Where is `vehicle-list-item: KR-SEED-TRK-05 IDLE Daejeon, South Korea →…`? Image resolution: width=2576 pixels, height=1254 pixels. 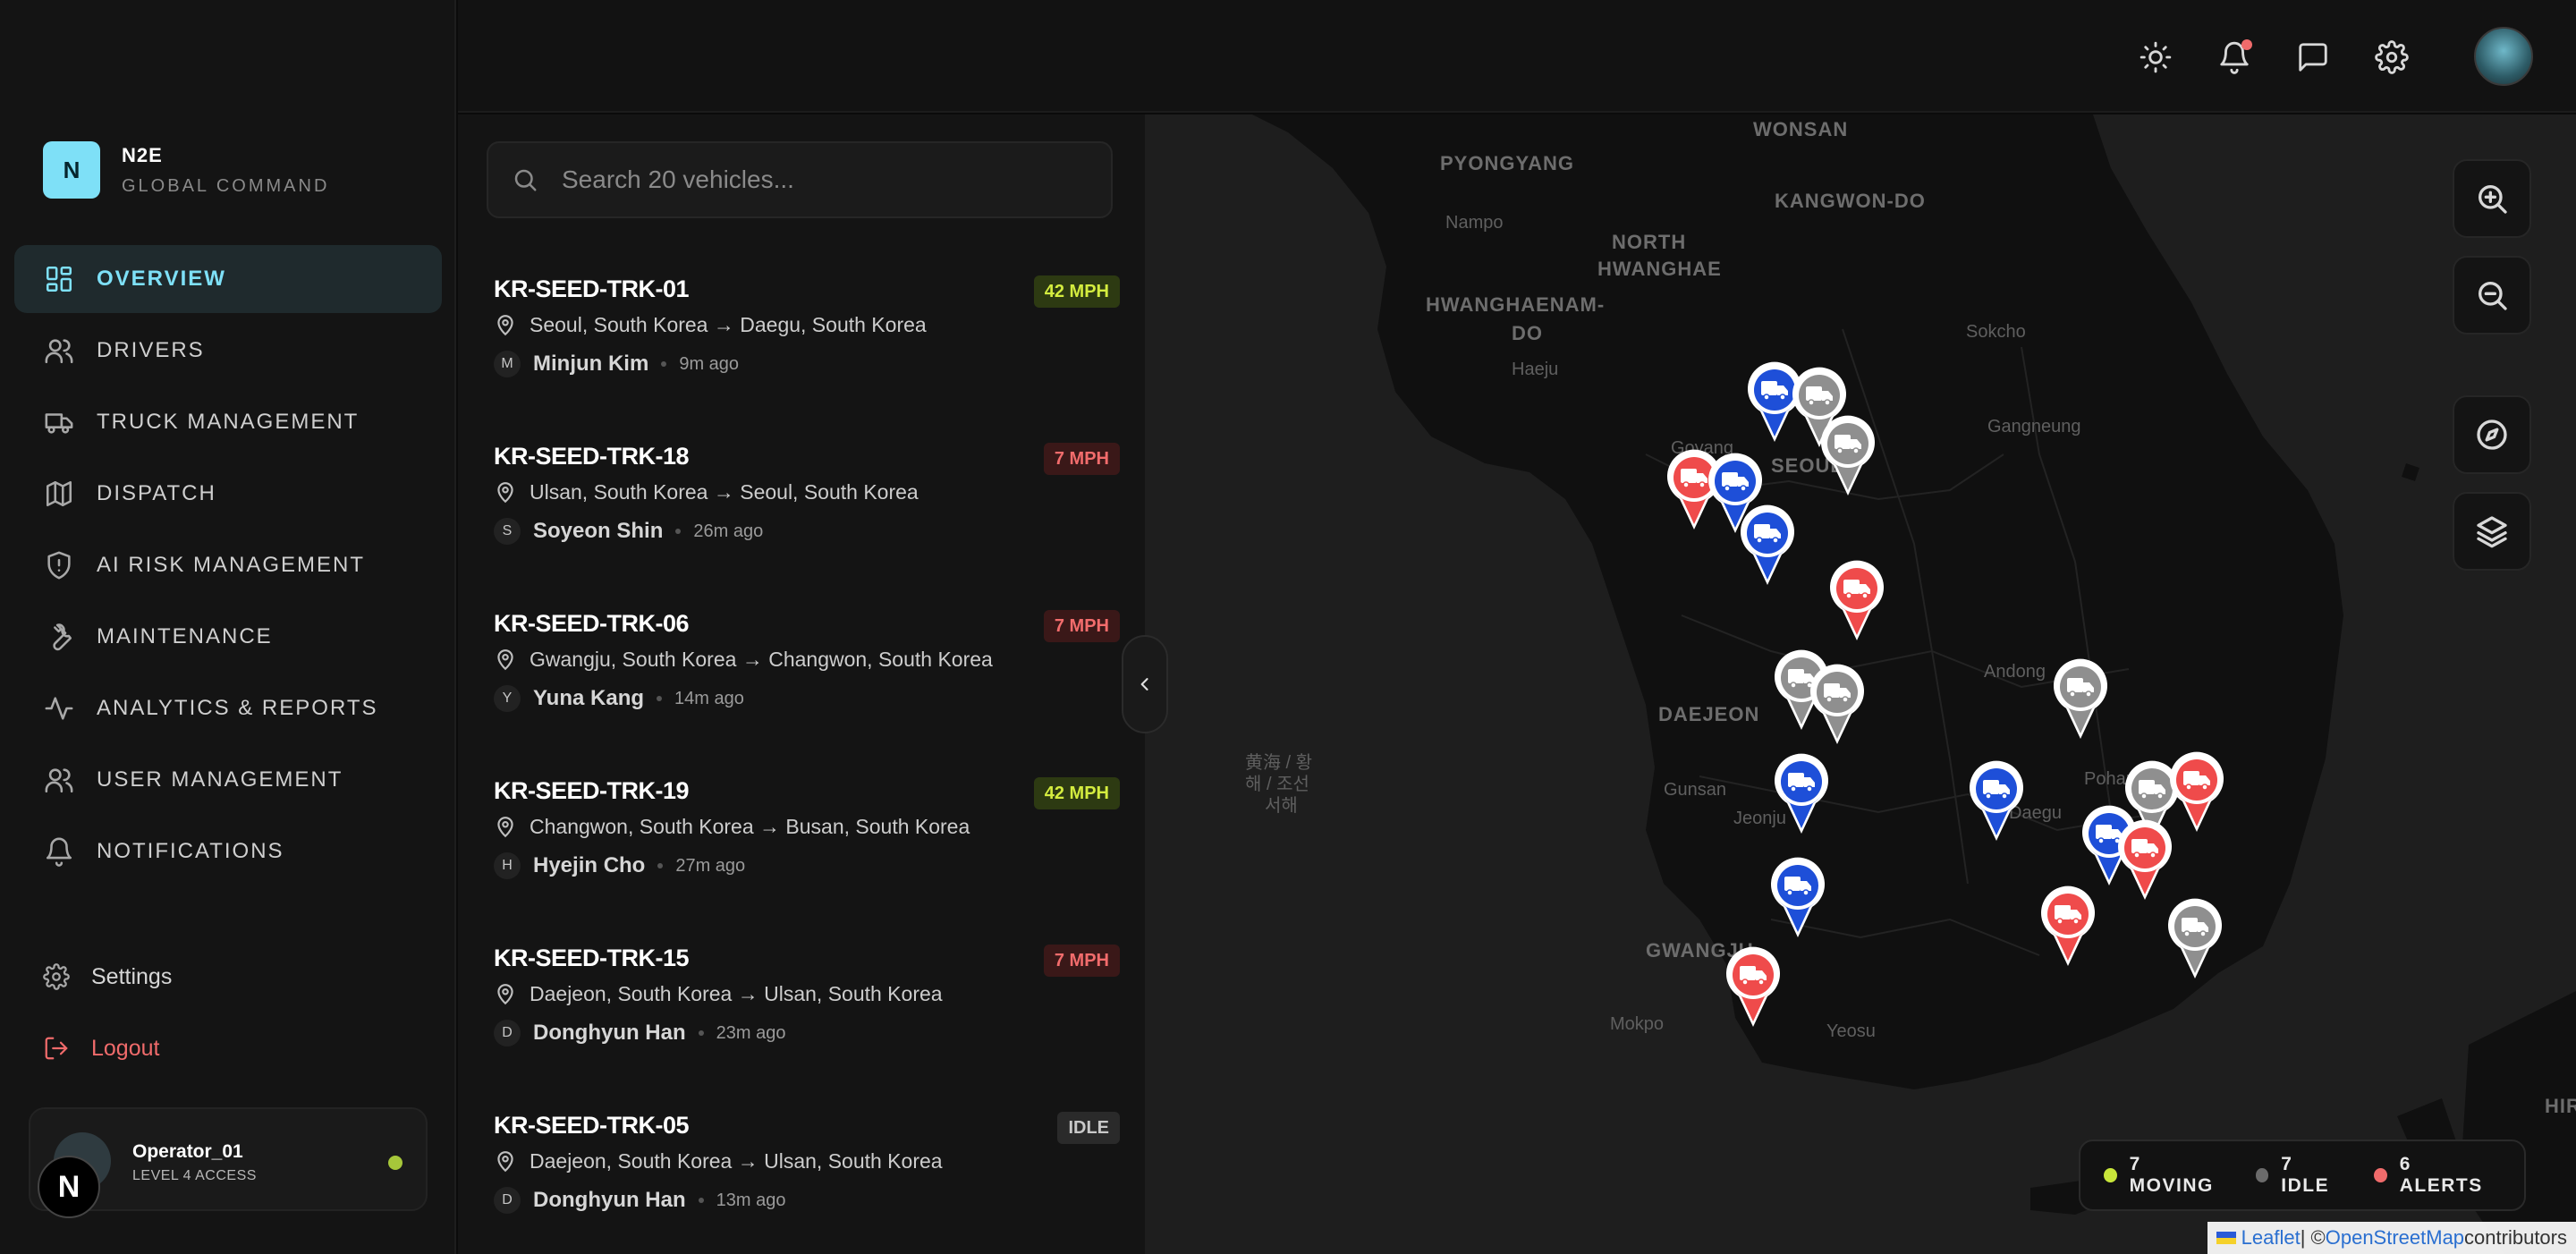 vehicle-list-item: KR-SEED-TRK-05 IDLE Daejeon, South Korea →… is located at coordinates (807, 1183).